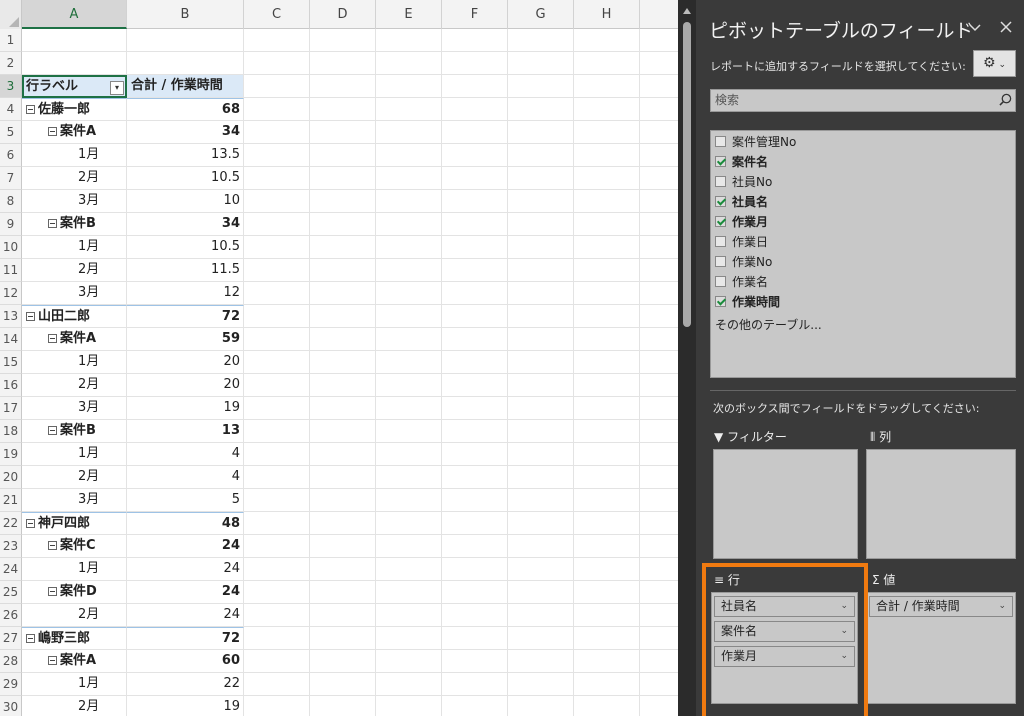 The height and width of the screenshot is (716, 1024). Describe the element at coordinates (185, 293) in the screenshot. I see `pivot-value-cell: 12` at that location.